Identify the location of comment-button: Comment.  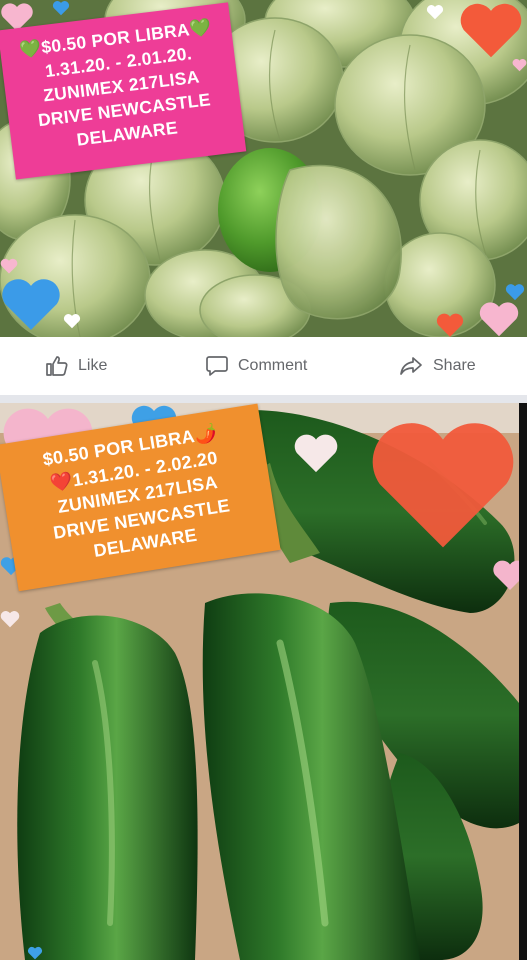
(255, 366).